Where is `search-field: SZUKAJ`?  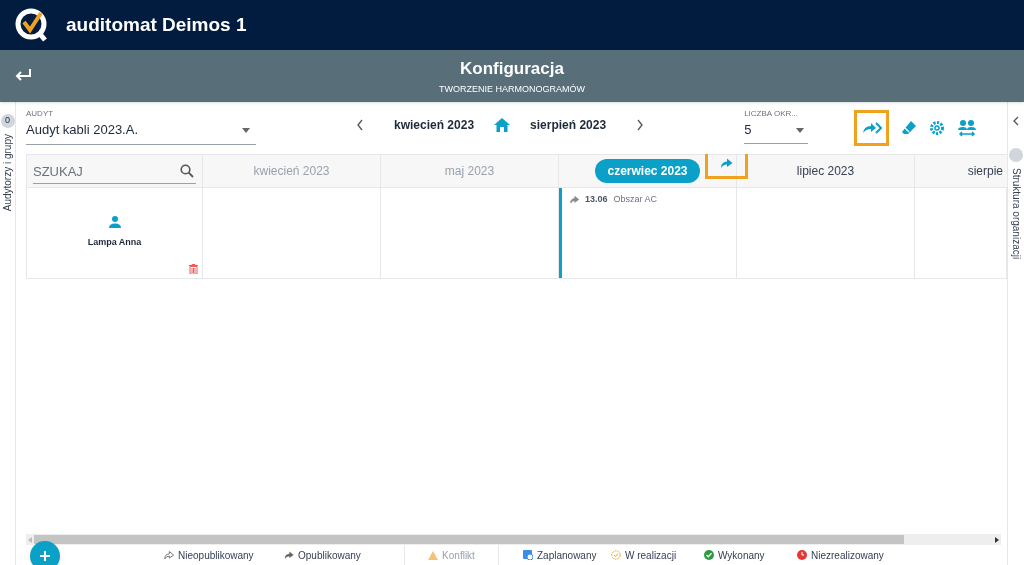
search-field: SZUKAJ is located at coordinates (114, 171).